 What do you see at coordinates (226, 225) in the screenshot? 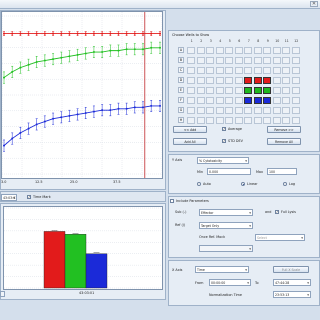
I see `ref-select: Target Only` at bounding box center [226, 225].